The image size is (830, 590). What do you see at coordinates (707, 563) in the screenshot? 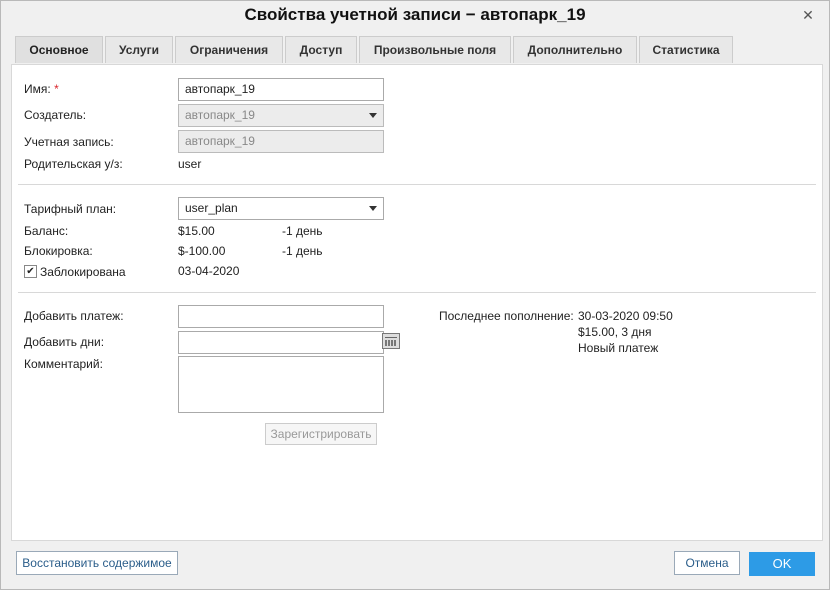
I see `cancel-button: Отмена` at bounding box center [707, 563].